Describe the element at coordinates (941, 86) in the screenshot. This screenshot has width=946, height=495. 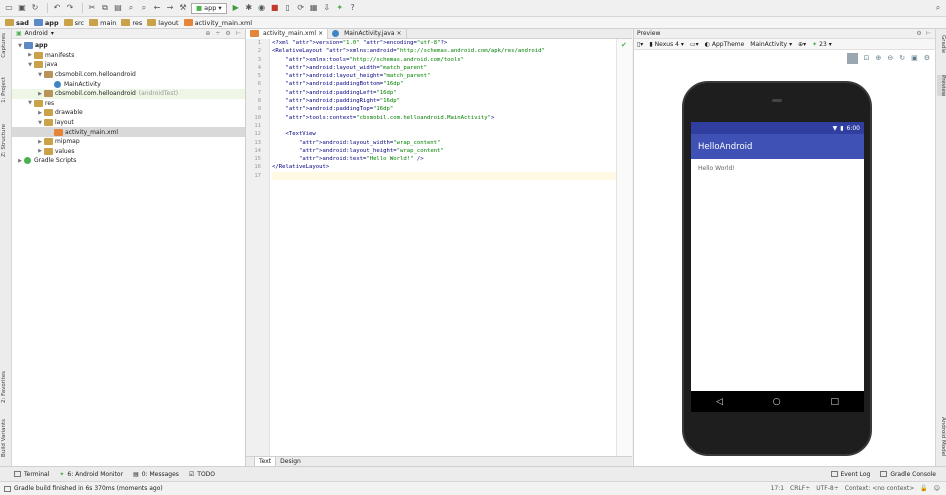
I see `tool-tab-preview: Preview` at that location.